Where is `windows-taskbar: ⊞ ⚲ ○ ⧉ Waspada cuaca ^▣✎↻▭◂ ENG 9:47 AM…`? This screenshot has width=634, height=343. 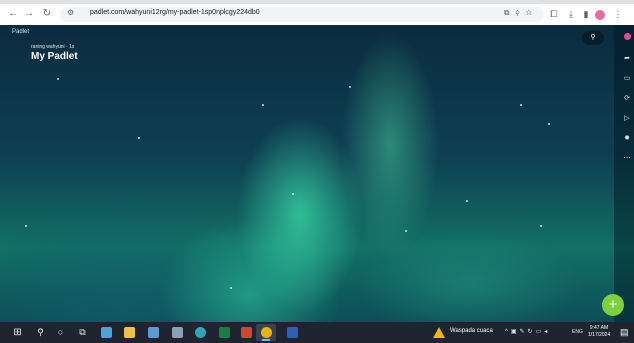 windows-taskbar: ⊞ ⚲ ○ ⧉ Waspada cuaca ^▣✎↻▭◂ ENG 9:47 AM… is located at coordinates (317, 332).